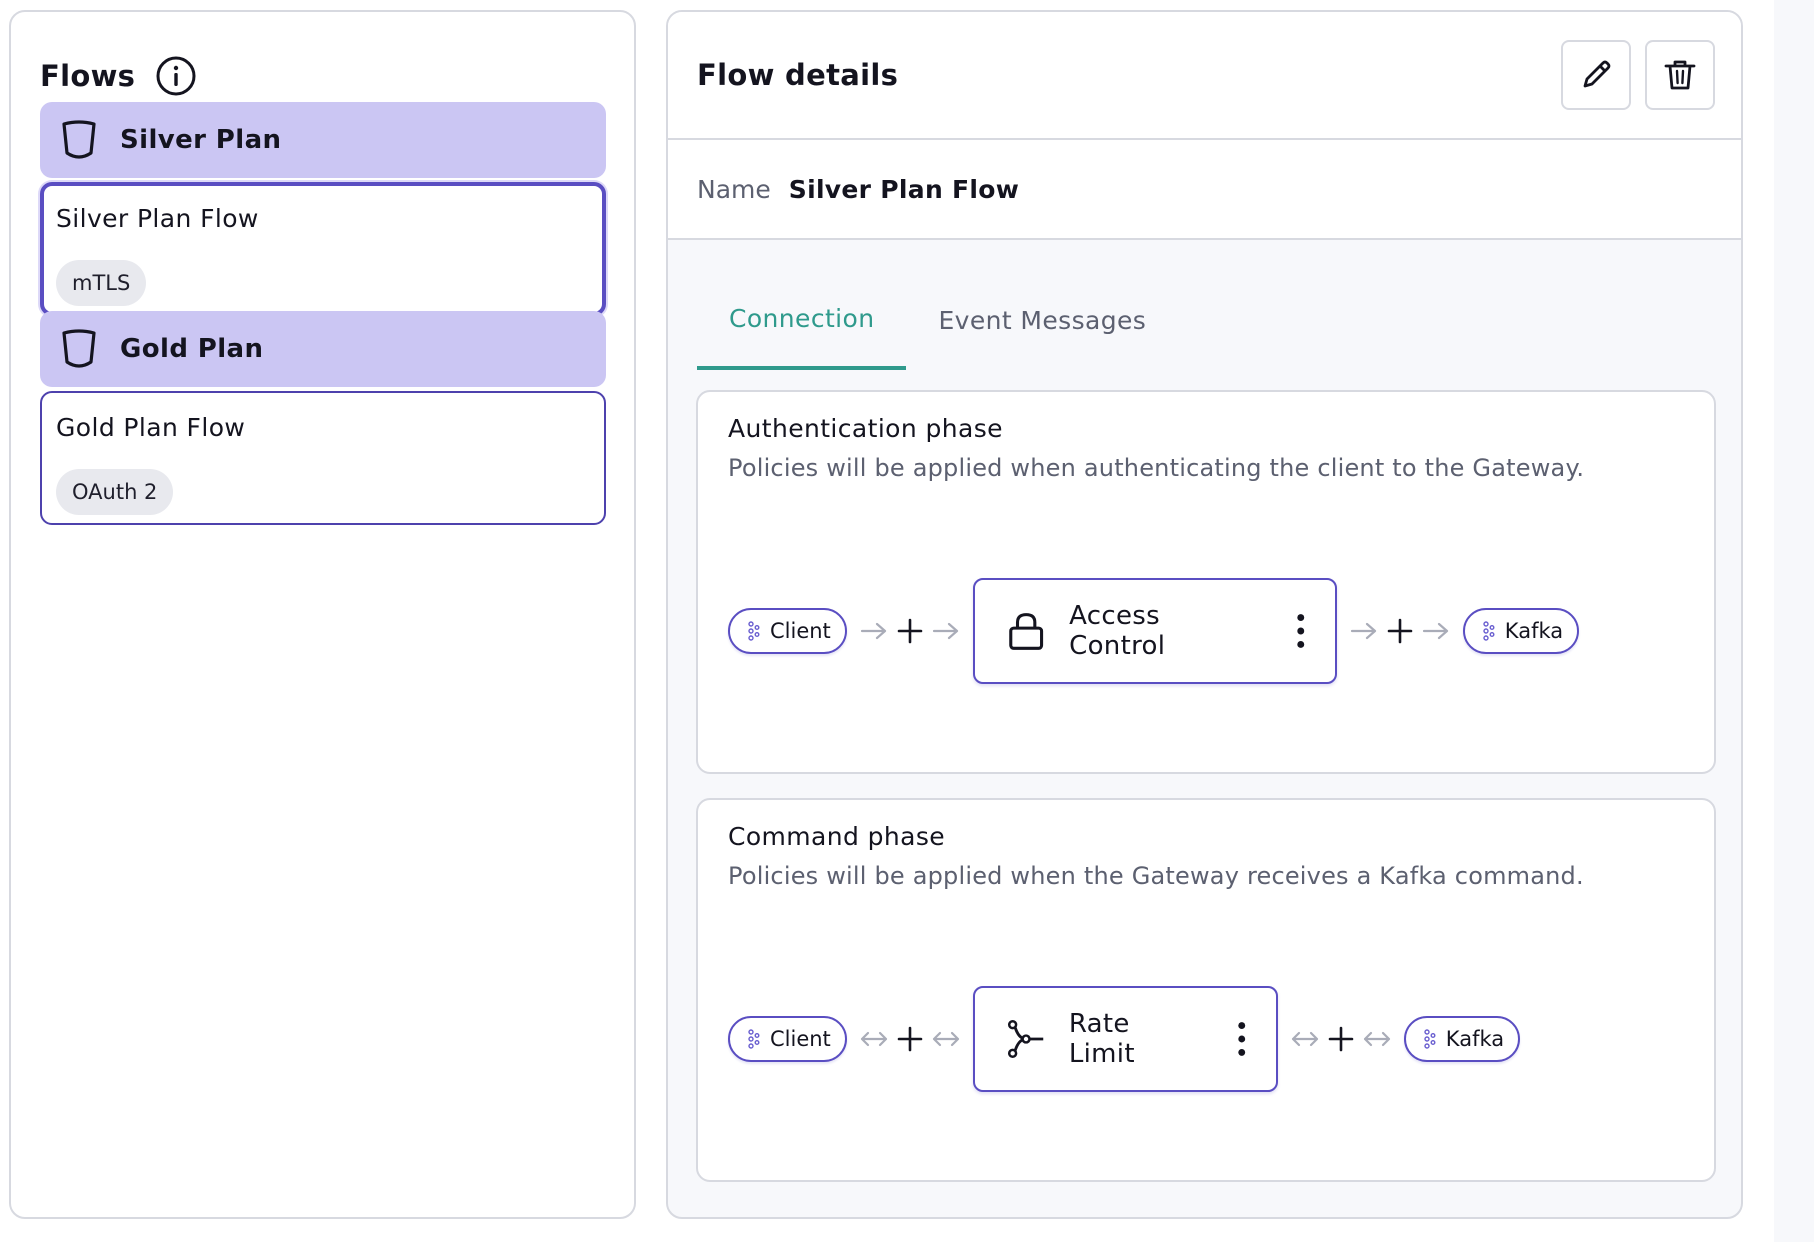 The width and height of the screenshot is (1814, 1242). I want to click on policy-rate-limit: Rate Limit, so click(1125, 1039).